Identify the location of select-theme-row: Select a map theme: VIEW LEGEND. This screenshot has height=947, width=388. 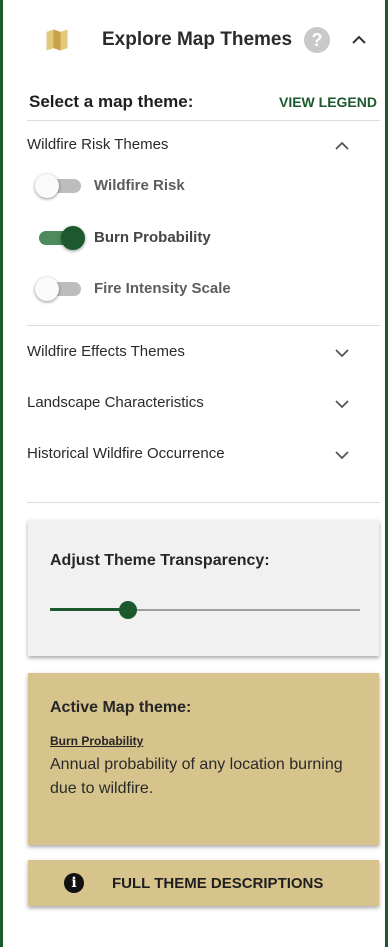
(194, 102).